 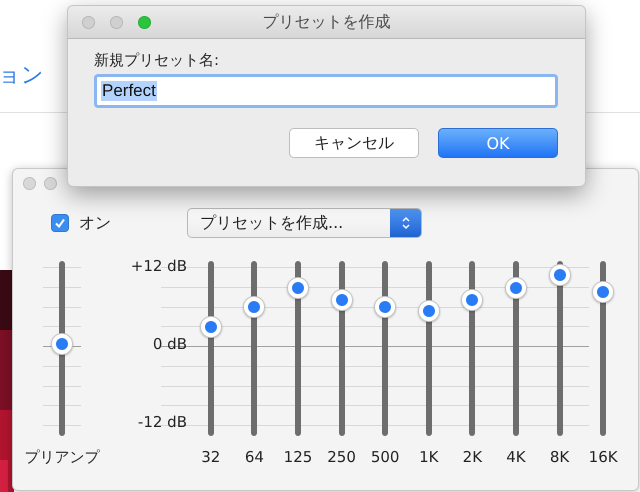 I want to click on band-label: 250, so click(x=341, y=457).